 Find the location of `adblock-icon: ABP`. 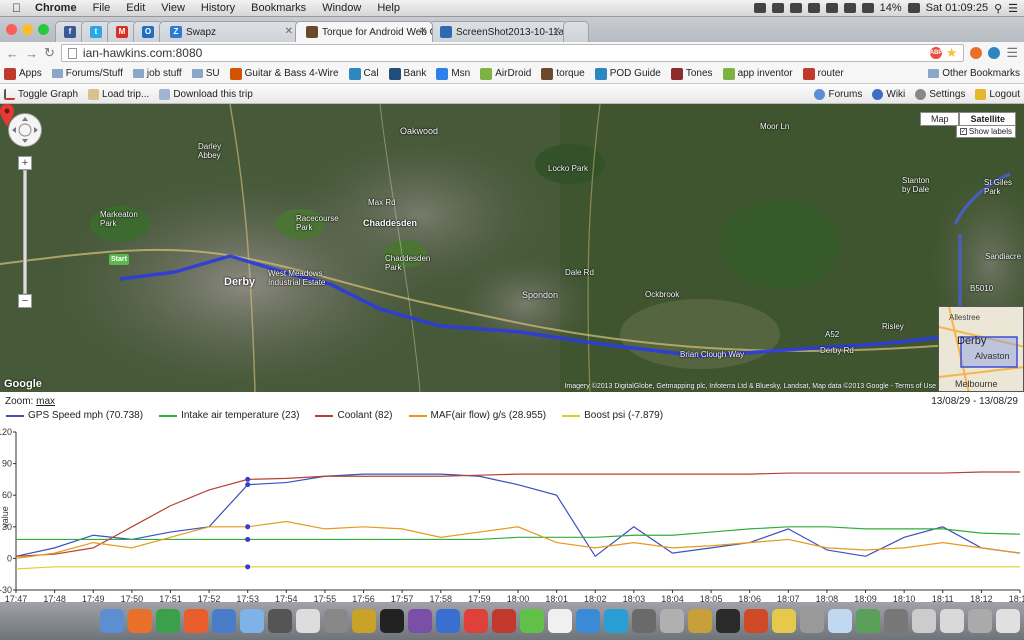

adblock-icon: ABP is located at coordinates (935, 53).